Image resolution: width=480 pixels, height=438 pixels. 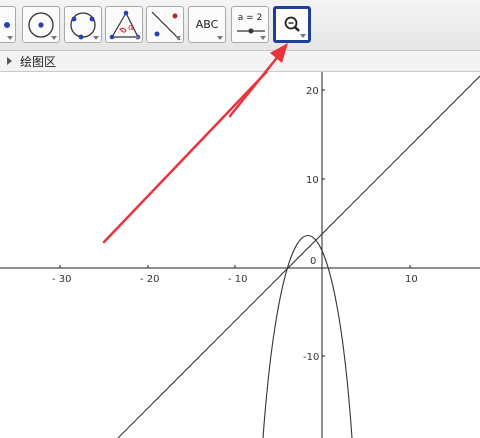 I want to click on svg-text: α, so click(x=131, y=28).